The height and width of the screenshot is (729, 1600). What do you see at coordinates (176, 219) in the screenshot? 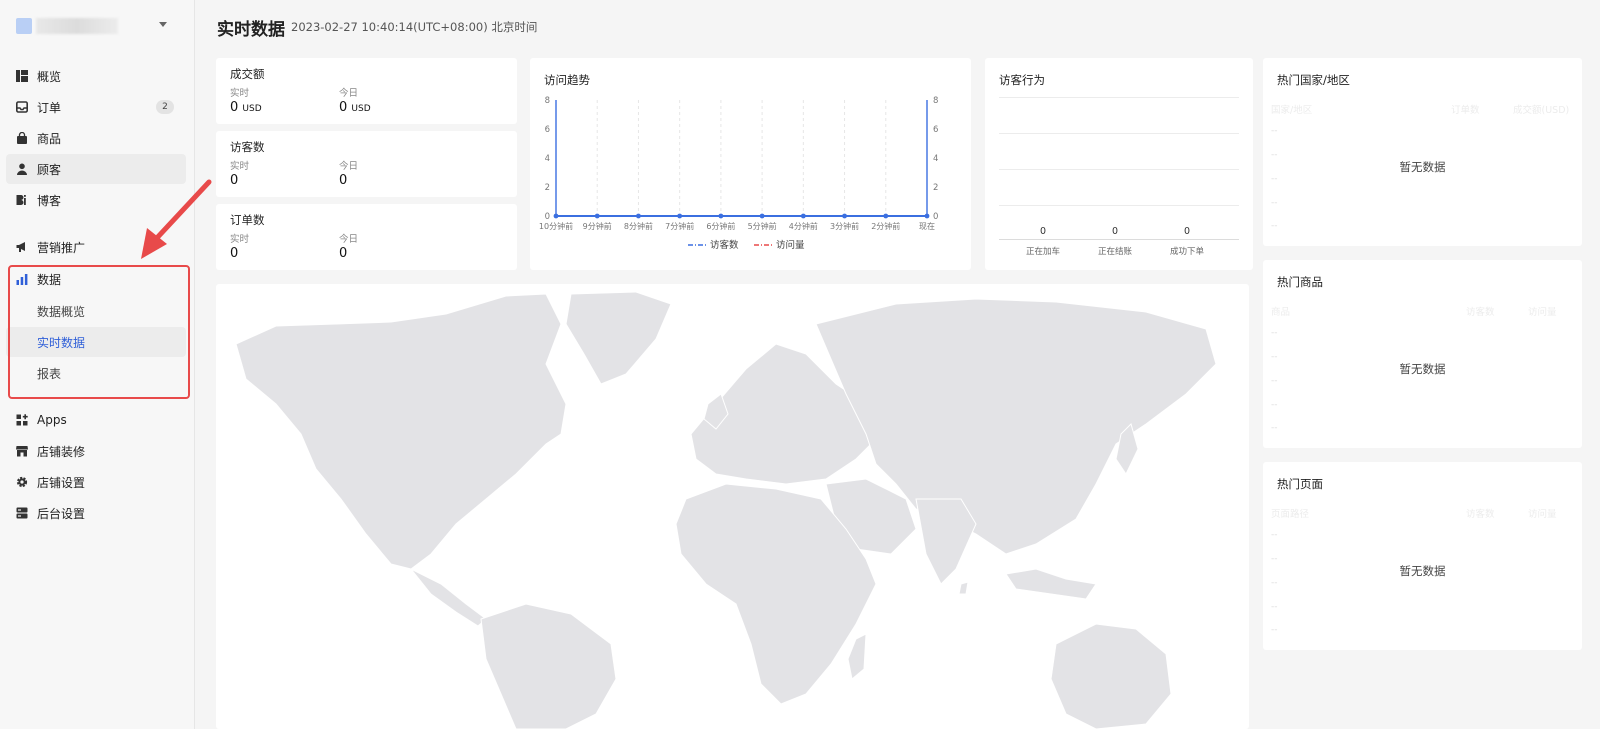
I see `annotation-arrow-icon` at bounding box center [176, 219].